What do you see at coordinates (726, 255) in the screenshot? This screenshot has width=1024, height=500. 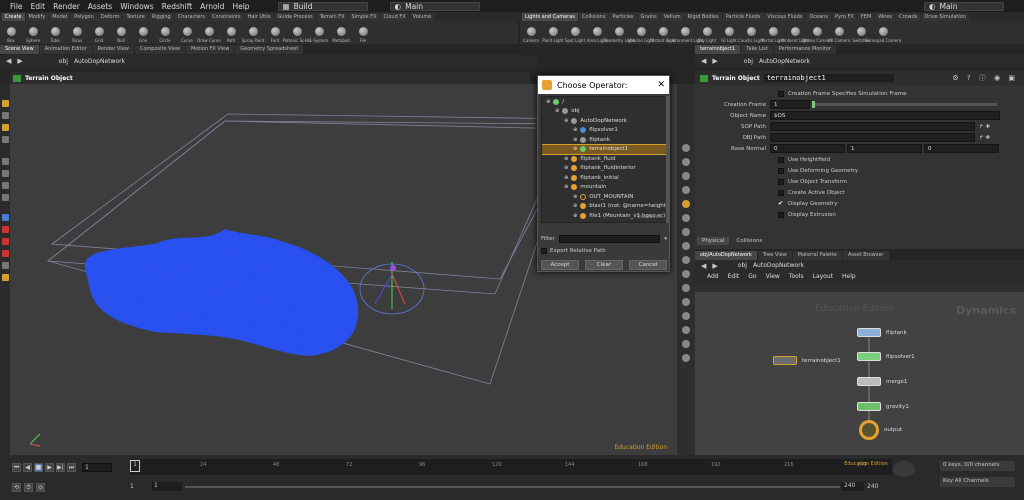 I see `network-tab: obj/AutoDopNetwork` at bounding box center [726, 255].